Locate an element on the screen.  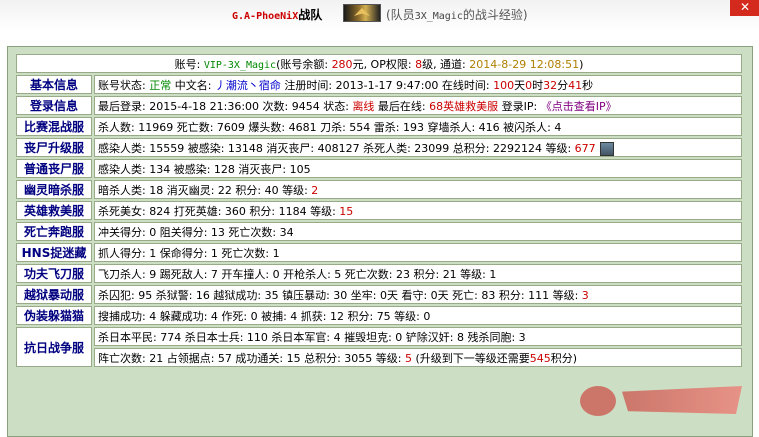
stat-text: 账号状态: is located at coordinates (124, 85).